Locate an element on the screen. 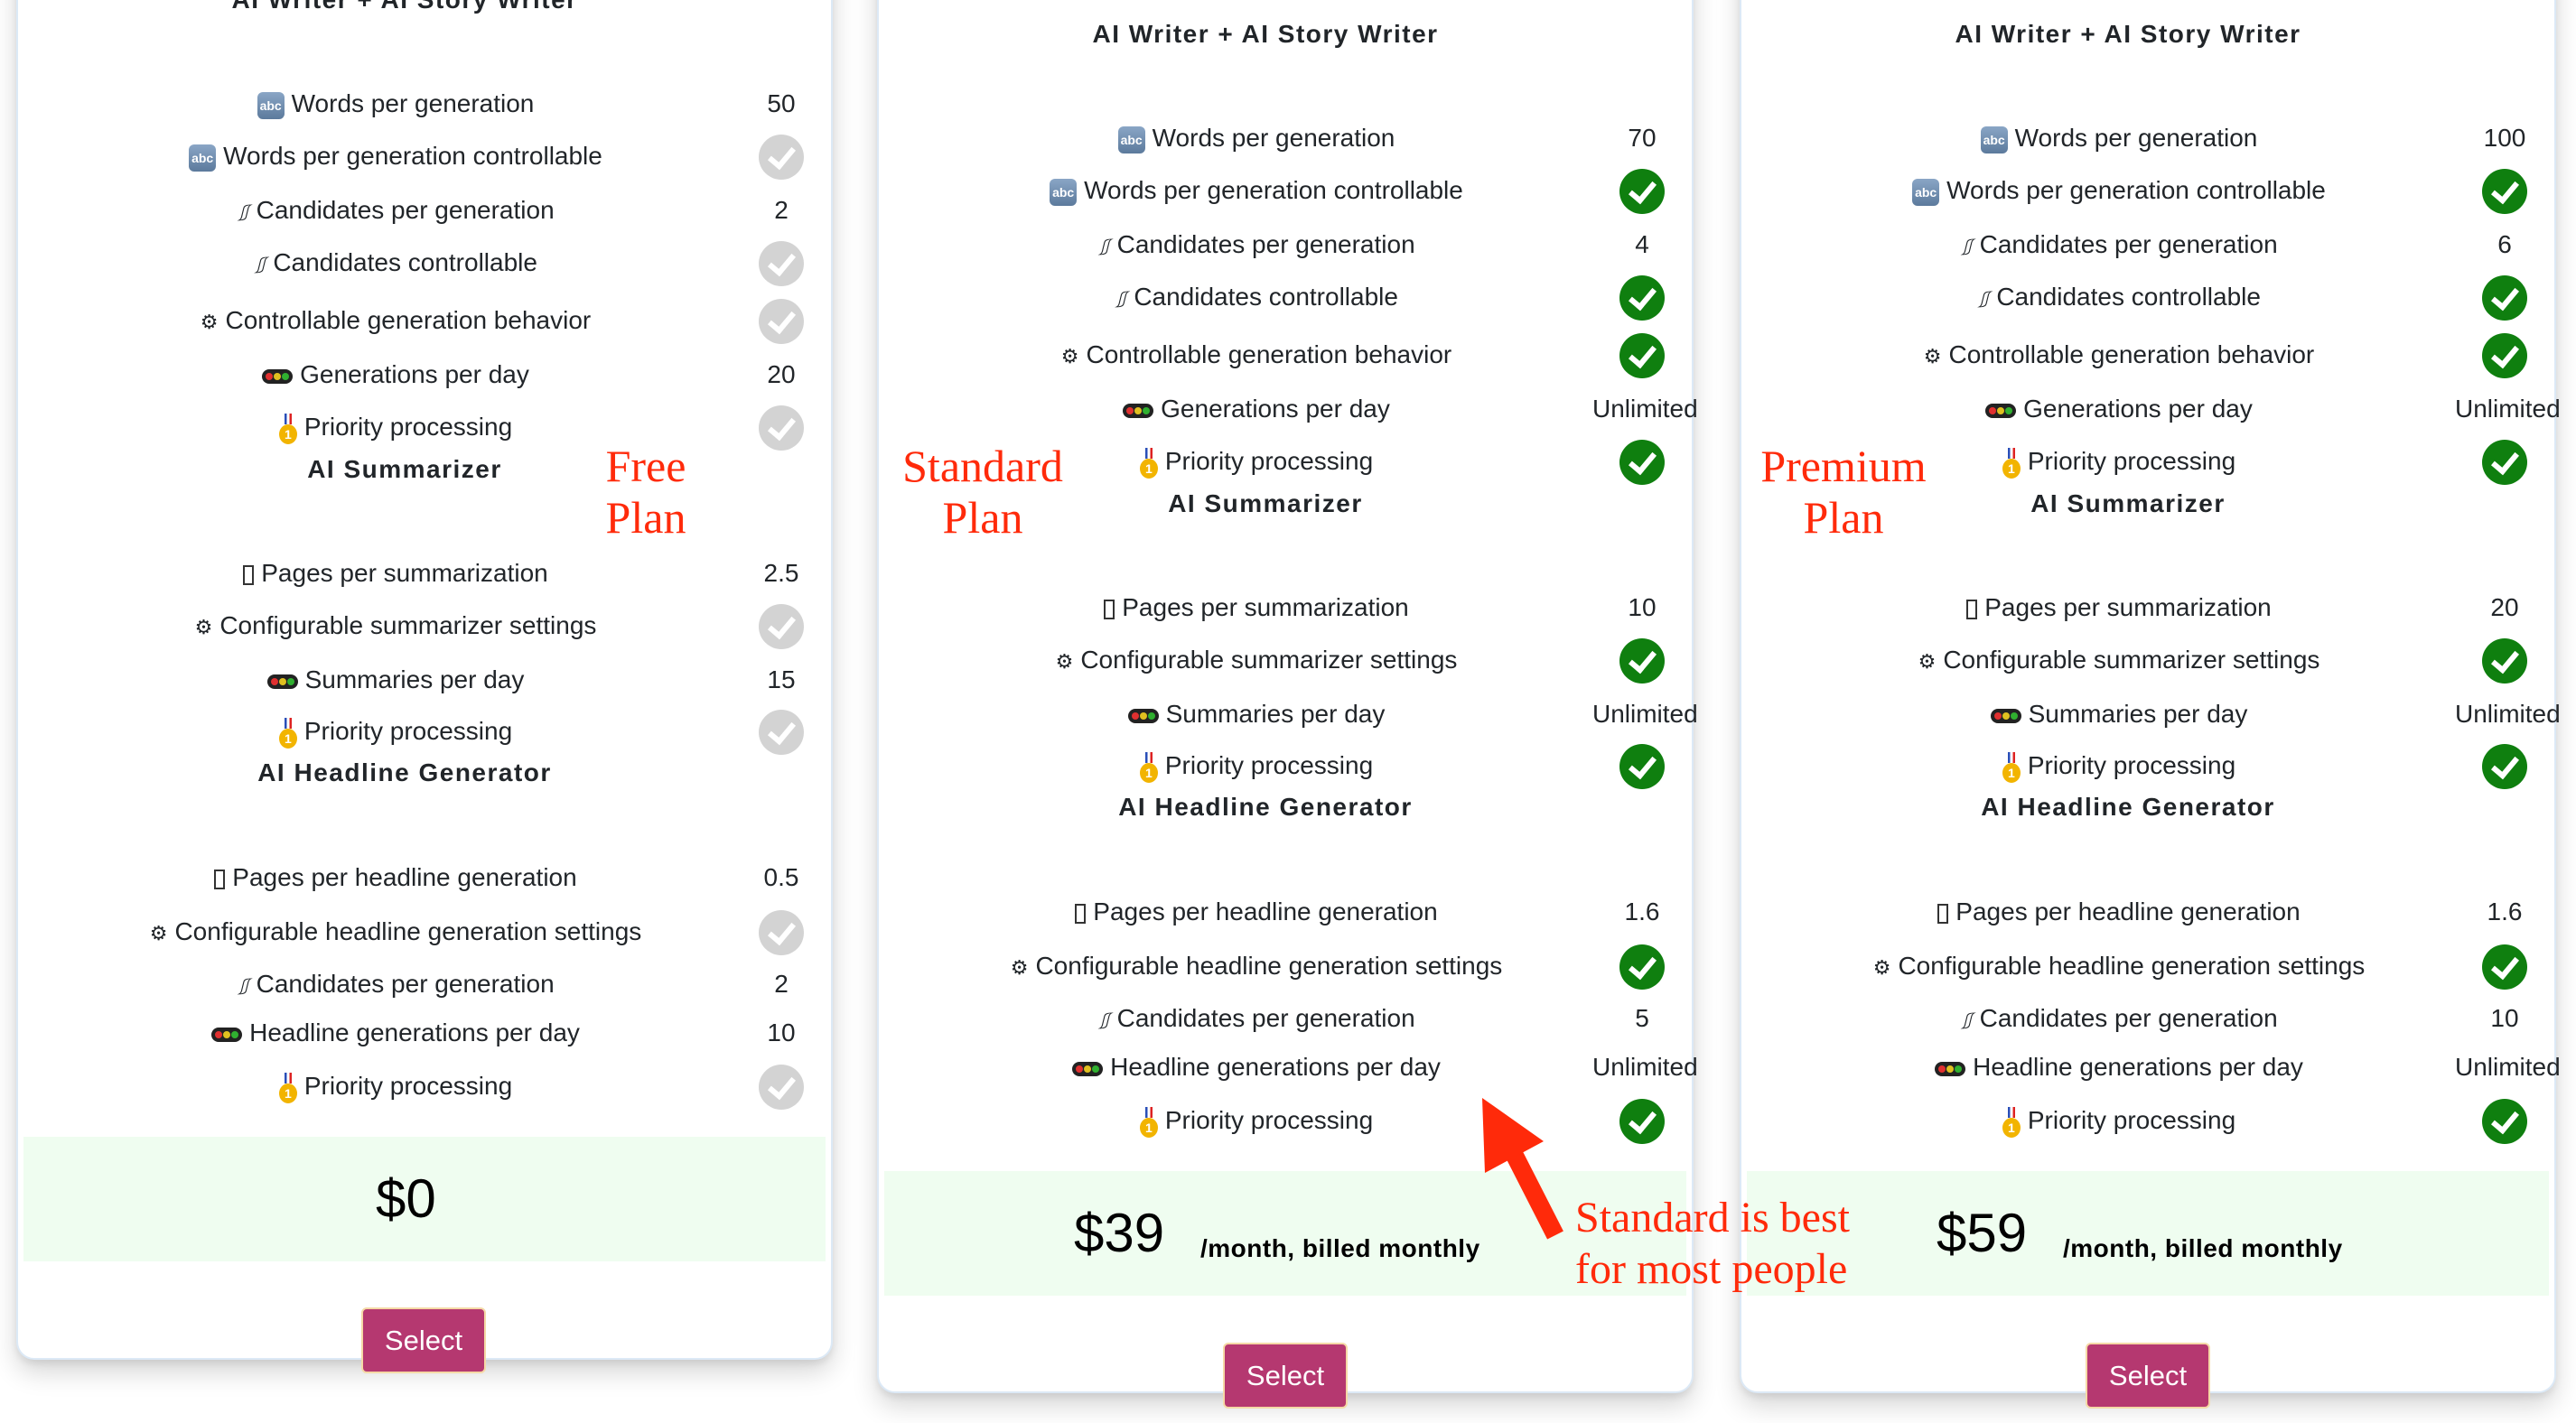  feature-label: abc Words per generation is located at coordinates (1256, 138).